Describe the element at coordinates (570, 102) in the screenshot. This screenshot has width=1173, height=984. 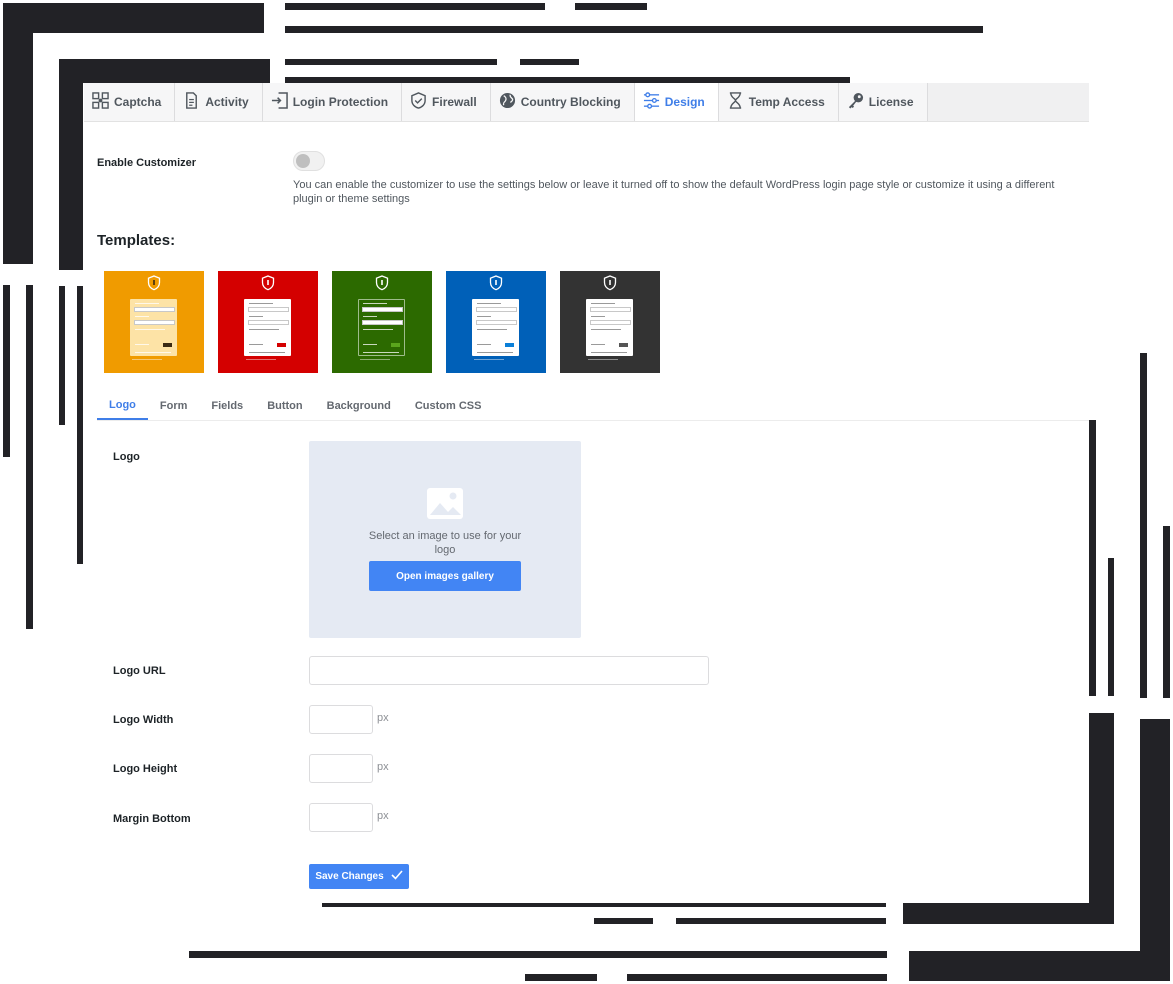
I see `tab-label: Country Blocking` at that location.